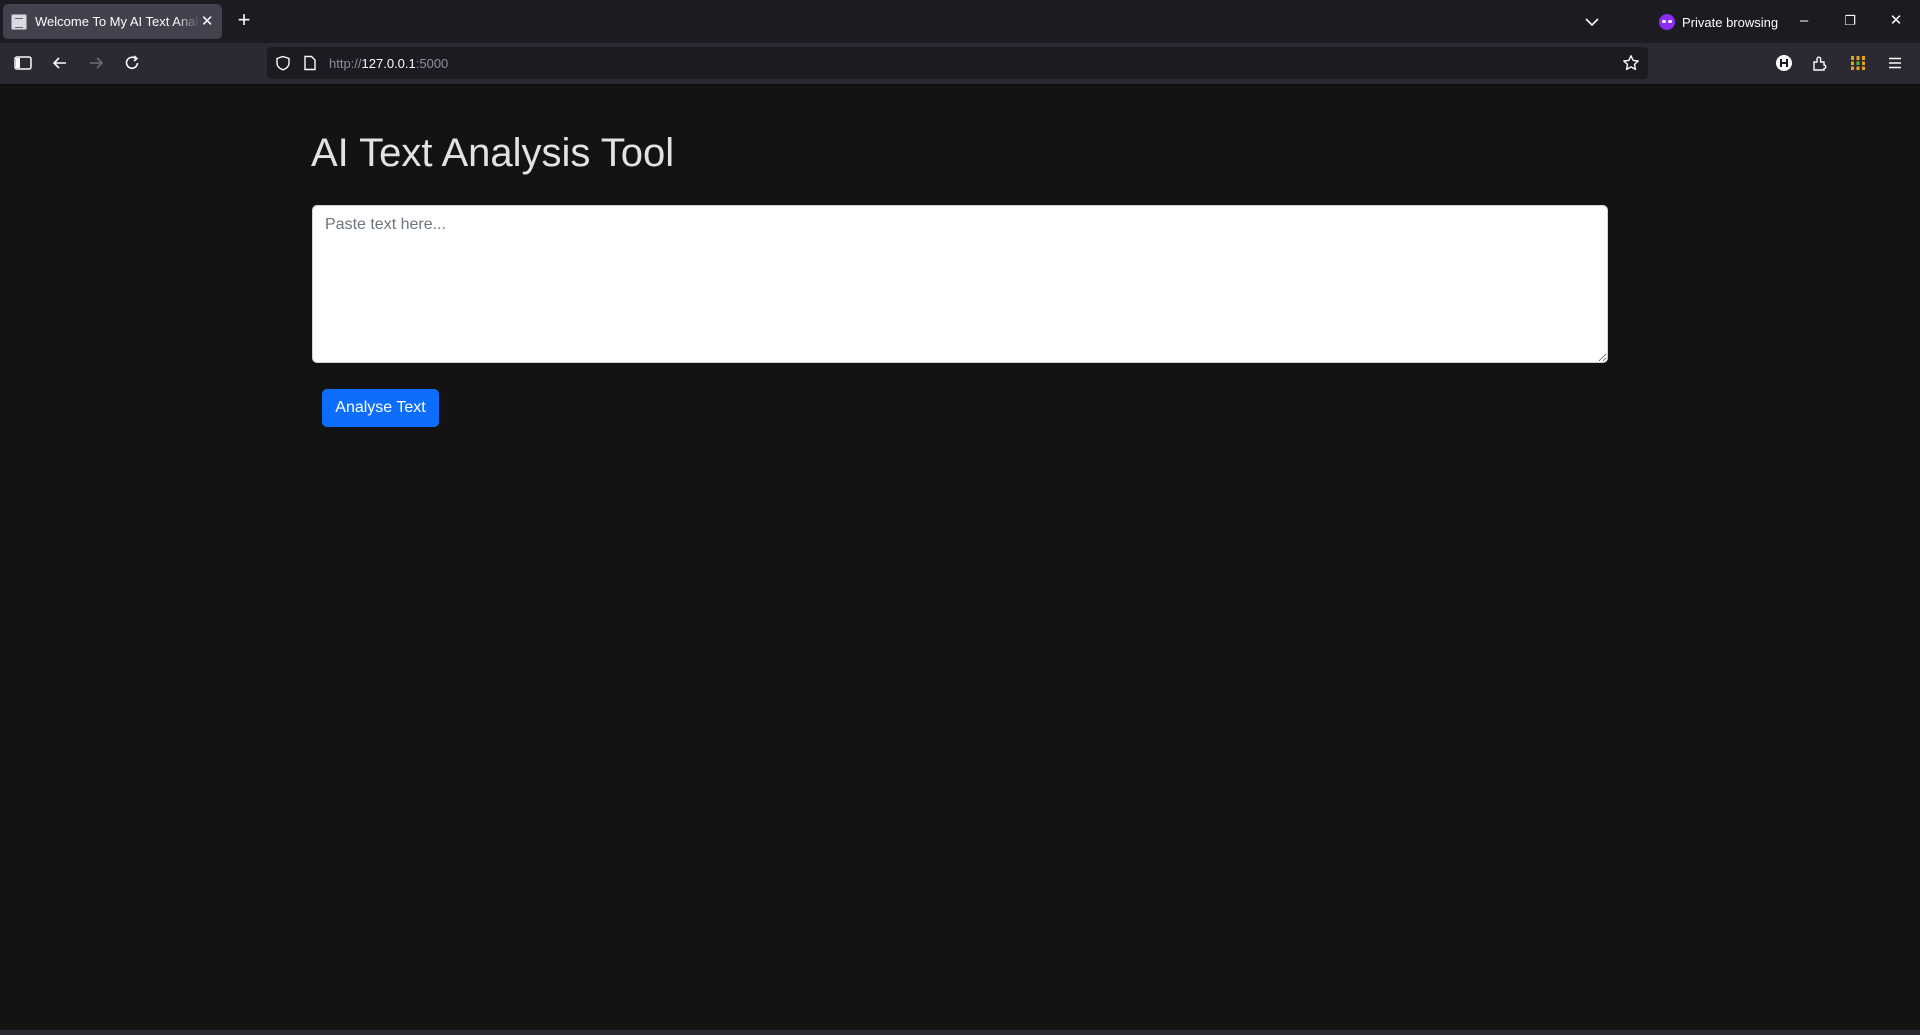  What do you see at coordinates (1850, 21) in the screenshot?
I see `restore-button: ❐` at bounding box center [1850, 21].